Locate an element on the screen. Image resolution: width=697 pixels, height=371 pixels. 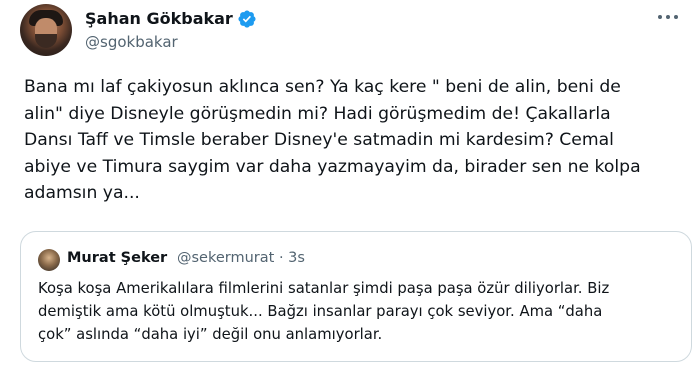
more-options-icon is located at coordinates (668, 17).